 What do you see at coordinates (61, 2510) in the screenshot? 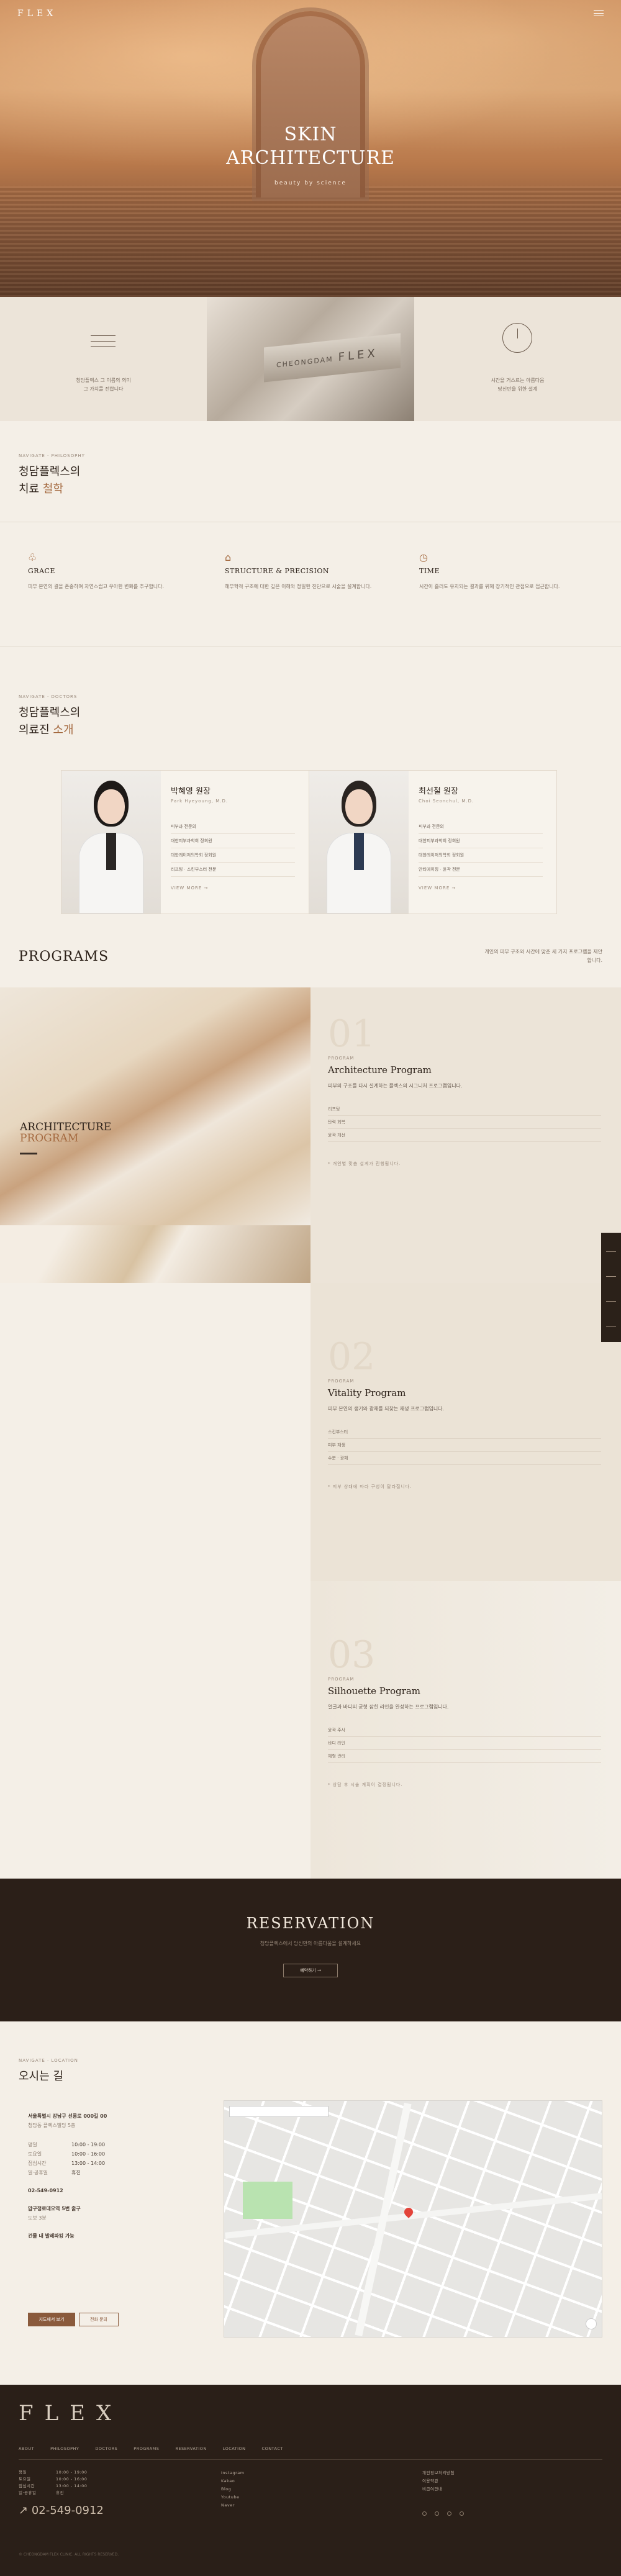
I see `footer-phone: ↗ 02-549-0912` at bounding box center [61, 2510].